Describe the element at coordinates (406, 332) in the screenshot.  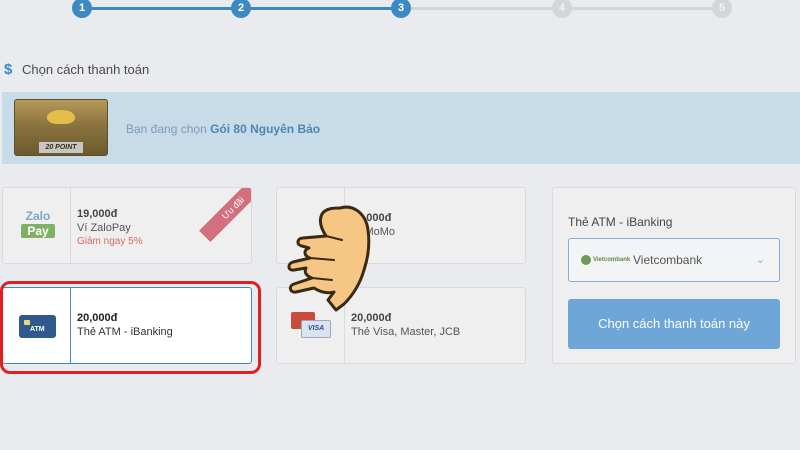
I see `visa-name: Thẻ Visa, Master, JCB` at that location.